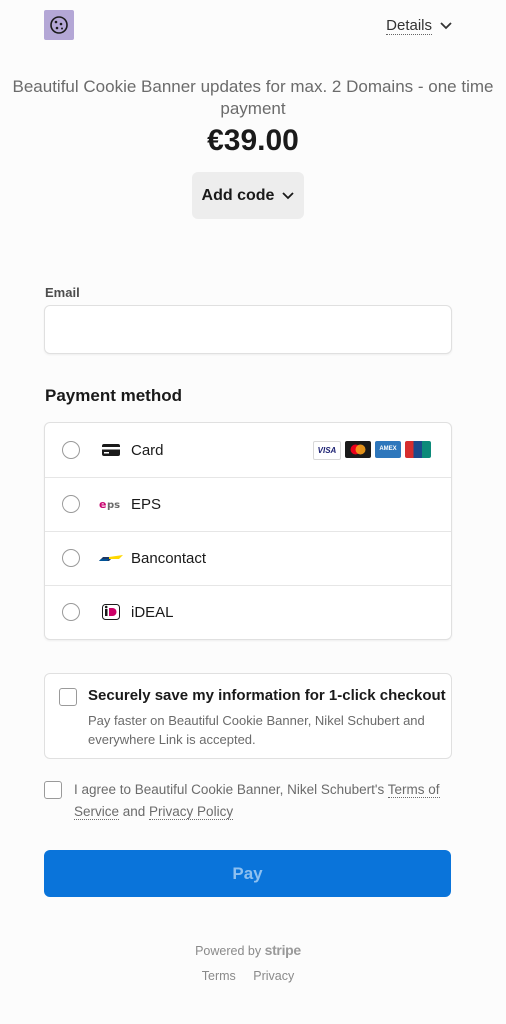  Describe the element at coordinates (71, 612) in the screenshot. I see `ideal-radio` at that location.